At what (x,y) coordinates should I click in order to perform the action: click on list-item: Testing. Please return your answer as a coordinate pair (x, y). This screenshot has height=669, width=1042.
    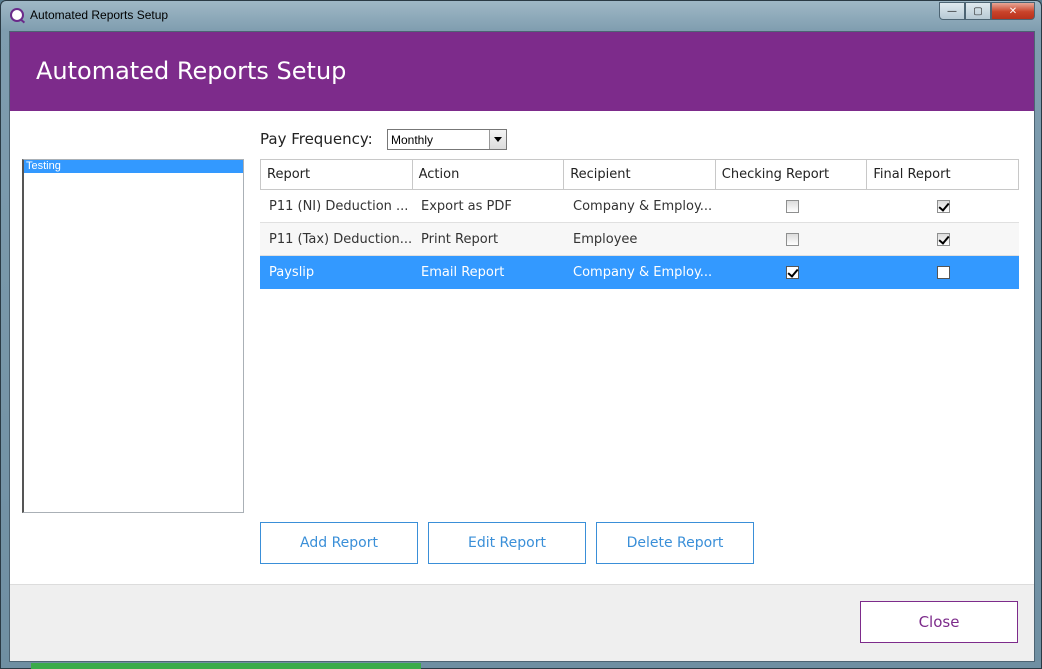
    Looking at the image, I should click on (133, 166).